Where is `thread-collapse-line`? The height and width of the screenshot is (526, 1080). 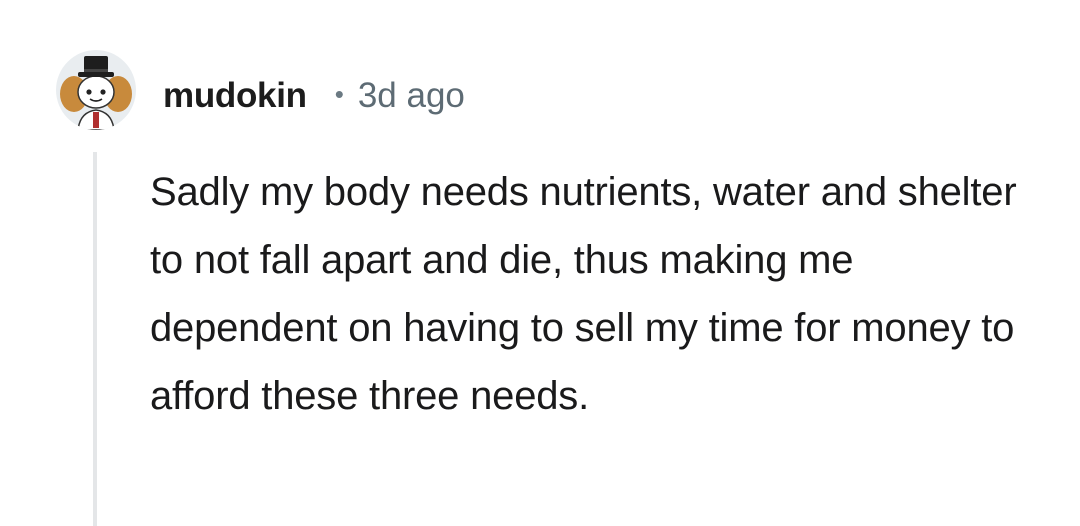
thread-collapse-line is located at coordinates (95, 339).